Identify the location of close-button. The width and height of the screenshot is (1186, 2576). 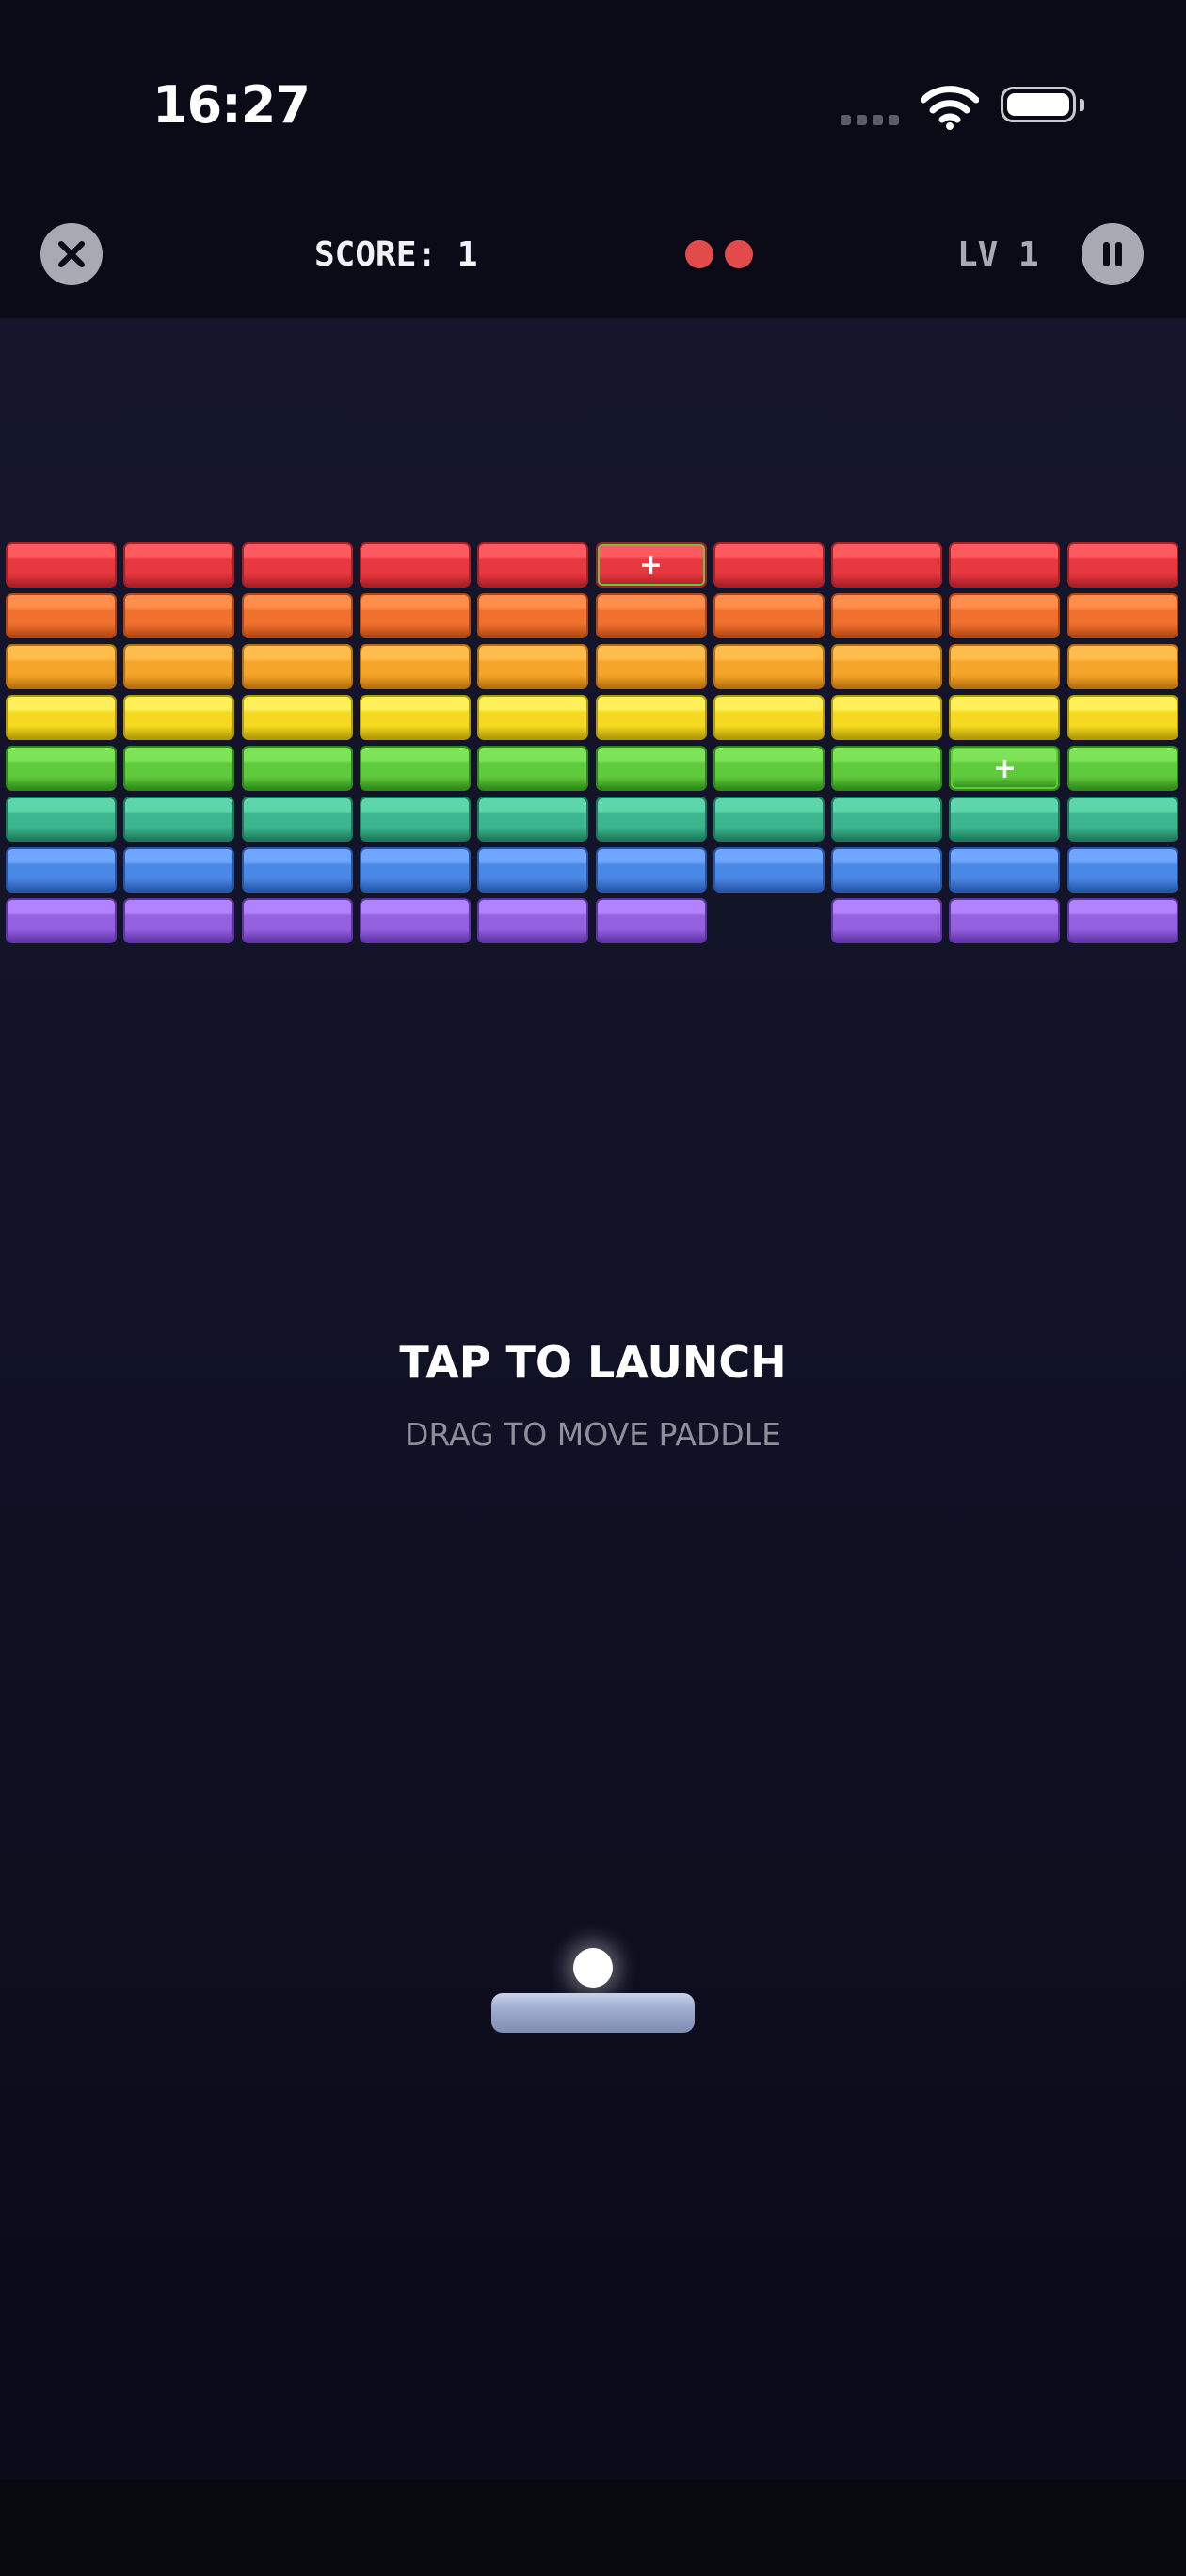
(71, 254).